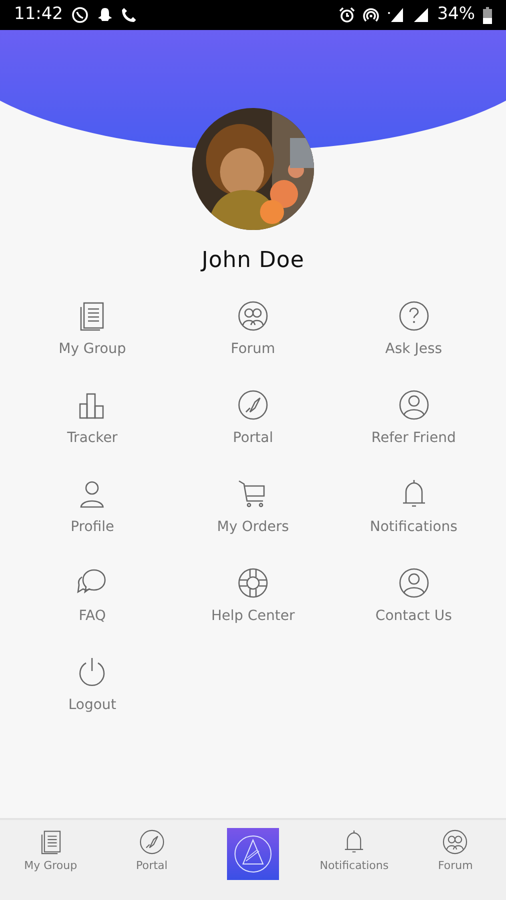 This screenshot has width=506, height=900. Describe the element at coordinates (51, 851) in the screenshot. I see `nav-tab: My Group` at that location.